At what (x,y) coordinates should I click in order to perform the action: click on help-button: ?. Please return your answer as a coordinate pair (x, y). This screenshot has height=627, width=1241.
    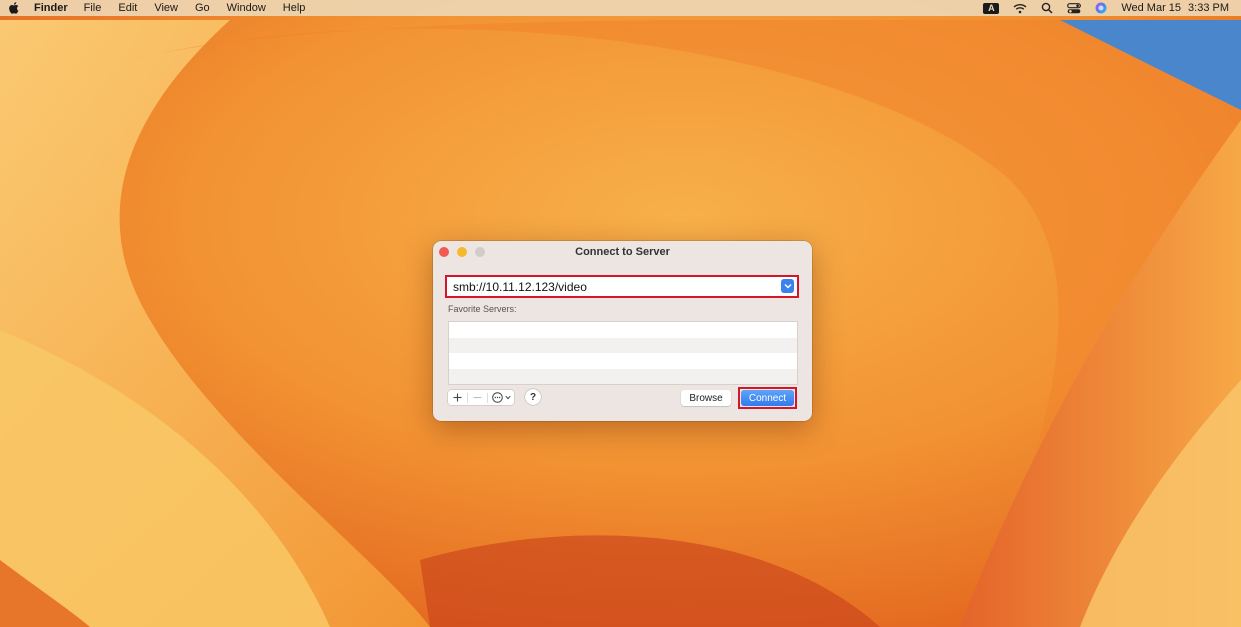
    Looking at the image, I should click on (533, 397).